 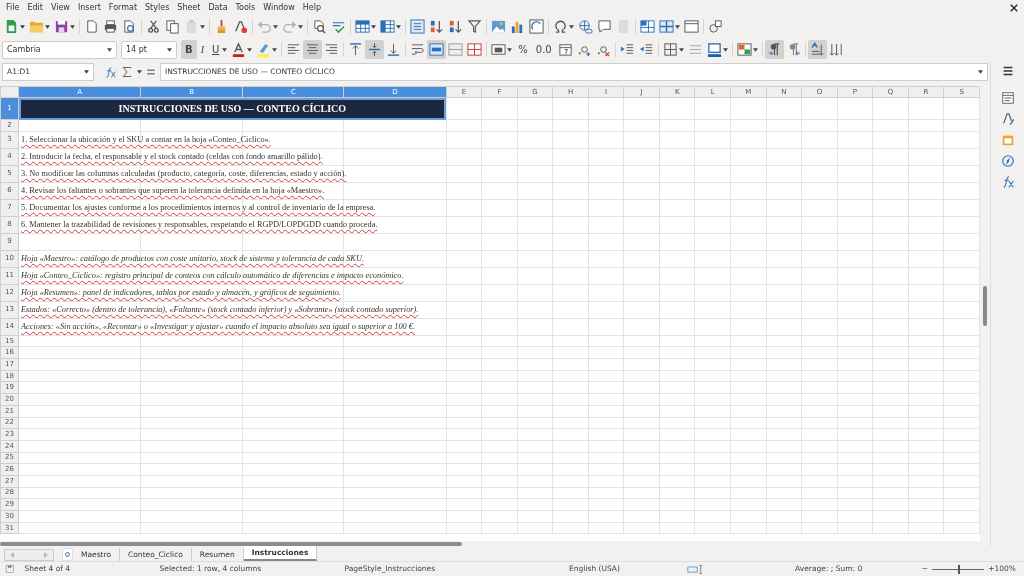 I want to click on menu-item: Data, so click(x=218, y=7).